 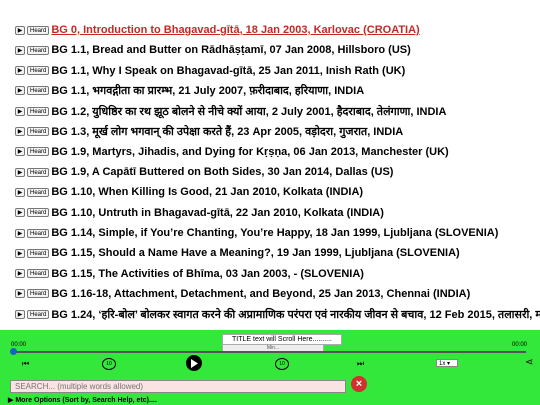 What do you see at coordinates (109, 364) in the screenshot?
I see `rewind-10-icon: 10` at bounding box center [109, 364].